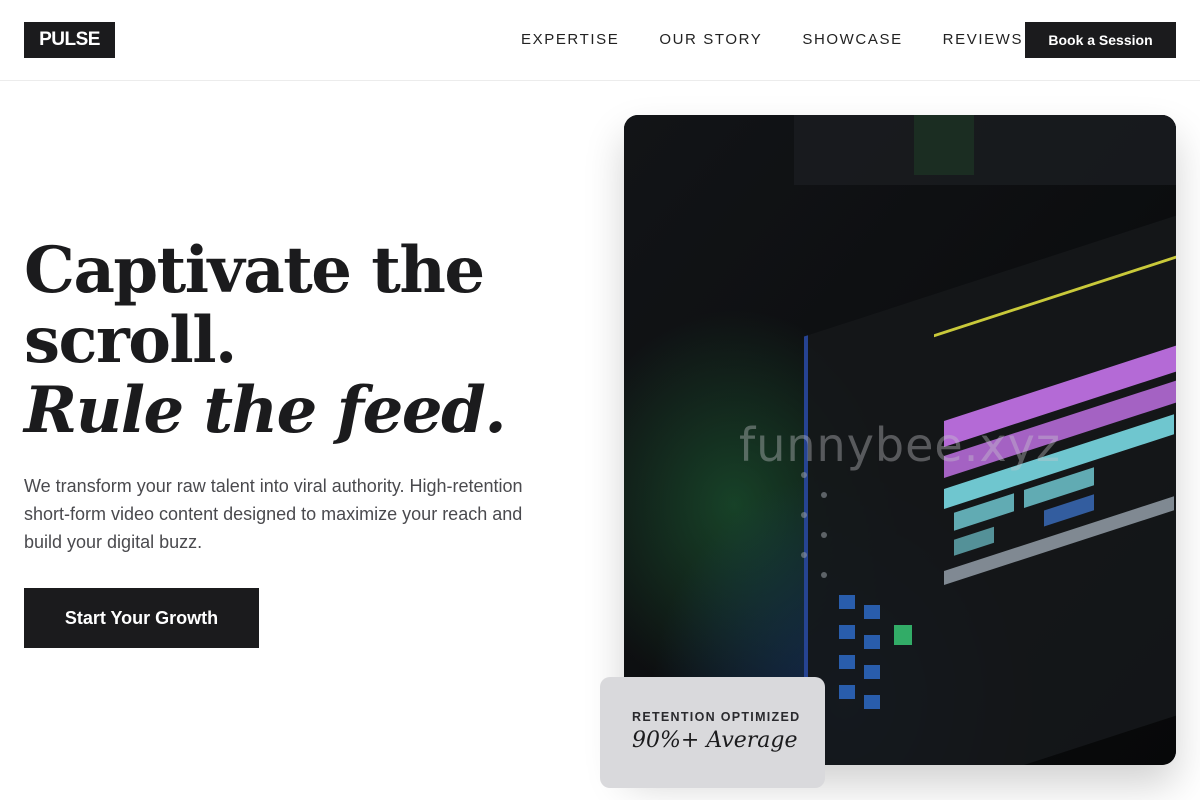 The height and width of the screenshot is (800, 1200). Describe the element at coordinates (710, 39) in the screenshot. I see `nav-link-our-story: OUR STORY` at that location.